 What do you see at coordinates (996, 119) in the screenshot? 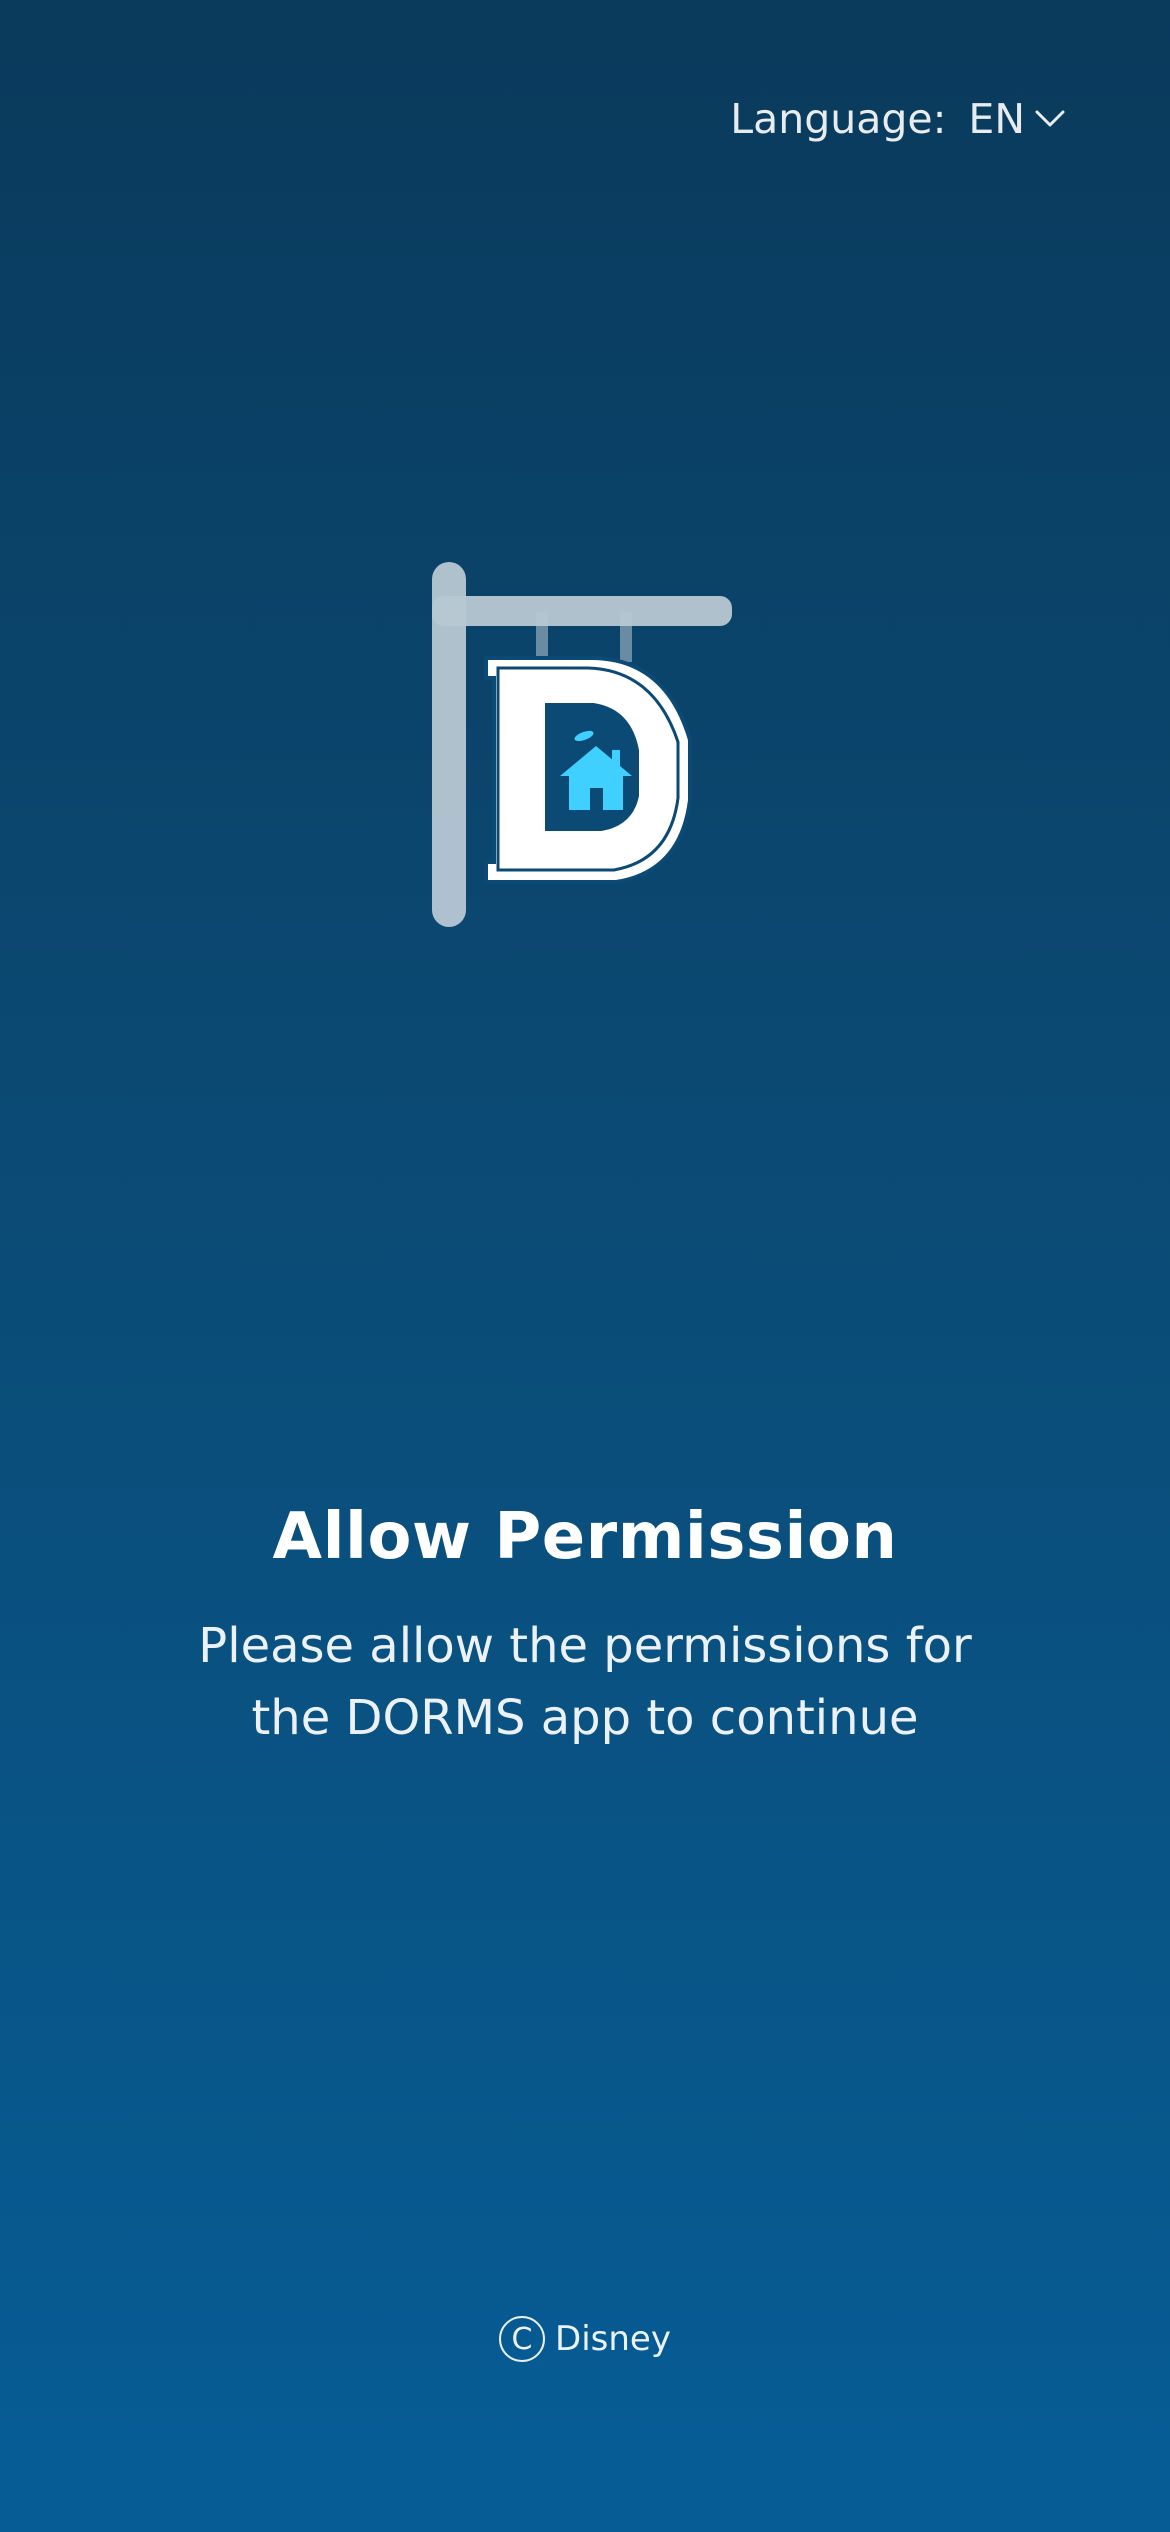
I see `language-value: EN` at bounding box center [996, 119].